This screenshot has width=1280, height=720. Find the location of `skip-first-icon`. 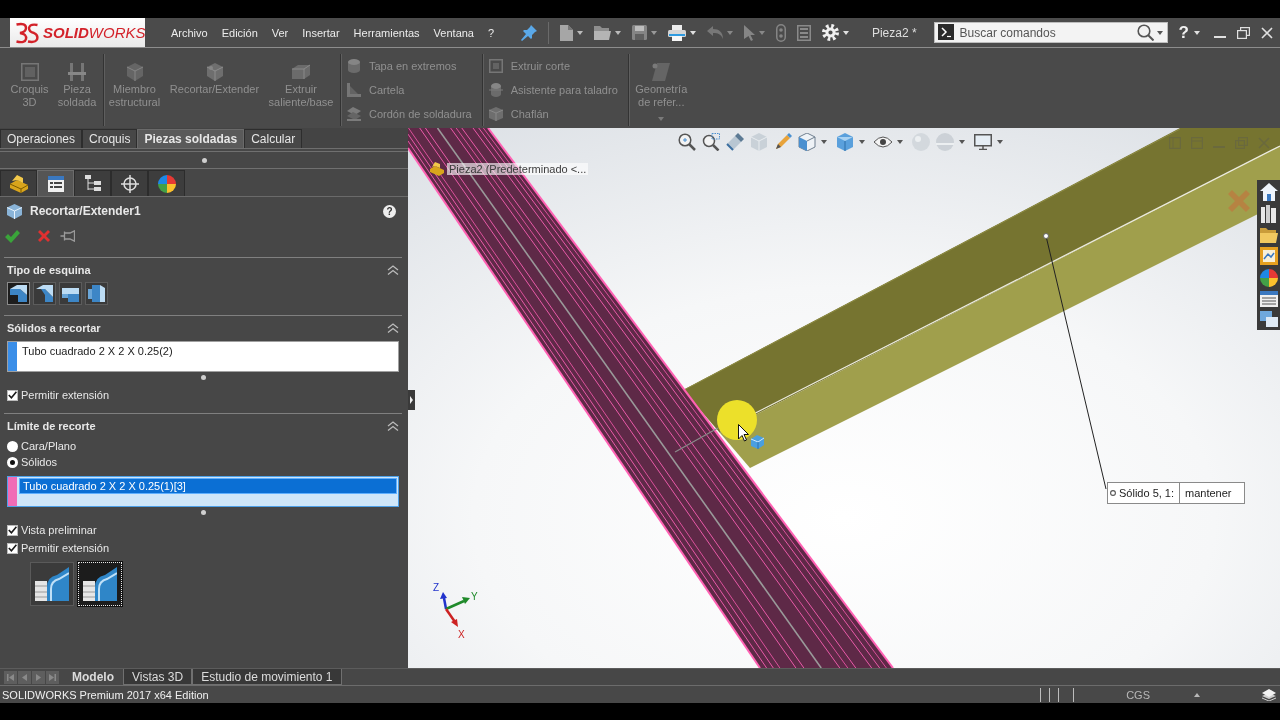

skip-first-icon is located at coordinates (10, 677).